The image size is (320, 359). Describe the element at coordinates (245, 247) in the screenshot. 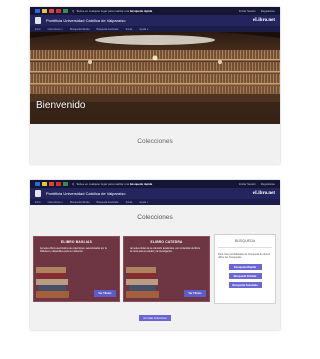

I see `divider` at that location.